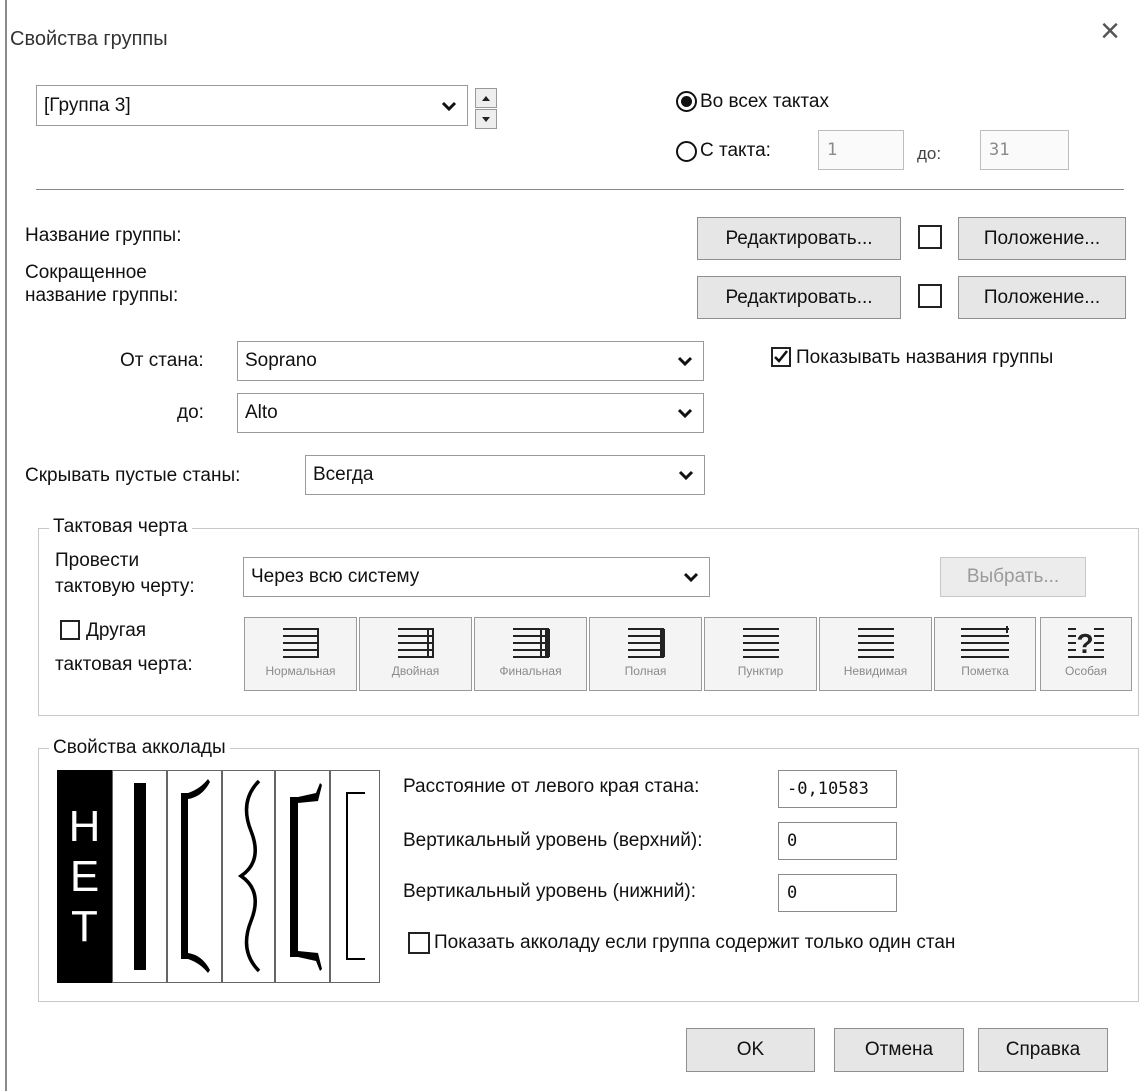 Image resolution: width=1145 pixels, height=1091 pixels. What do you see at coordinates (1024, 150) in the screenshot?
I see `to-measure-input: 31` at bounding box center [1024, 150].